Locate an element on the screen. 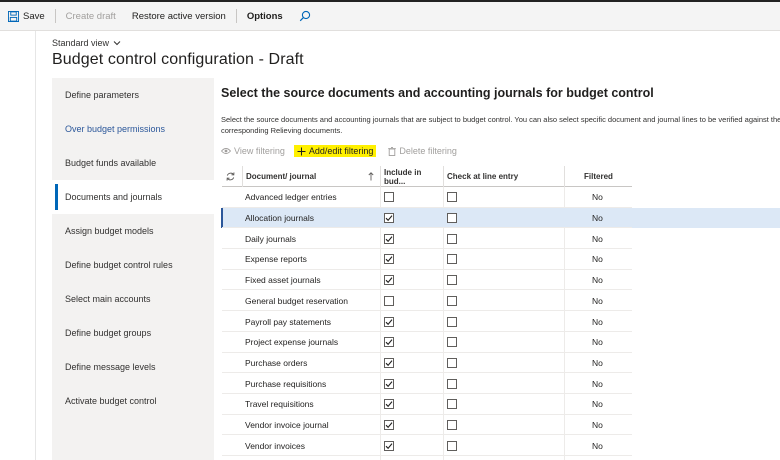 The image size is (780, 460). search-button is located at coordinates (305, 16).